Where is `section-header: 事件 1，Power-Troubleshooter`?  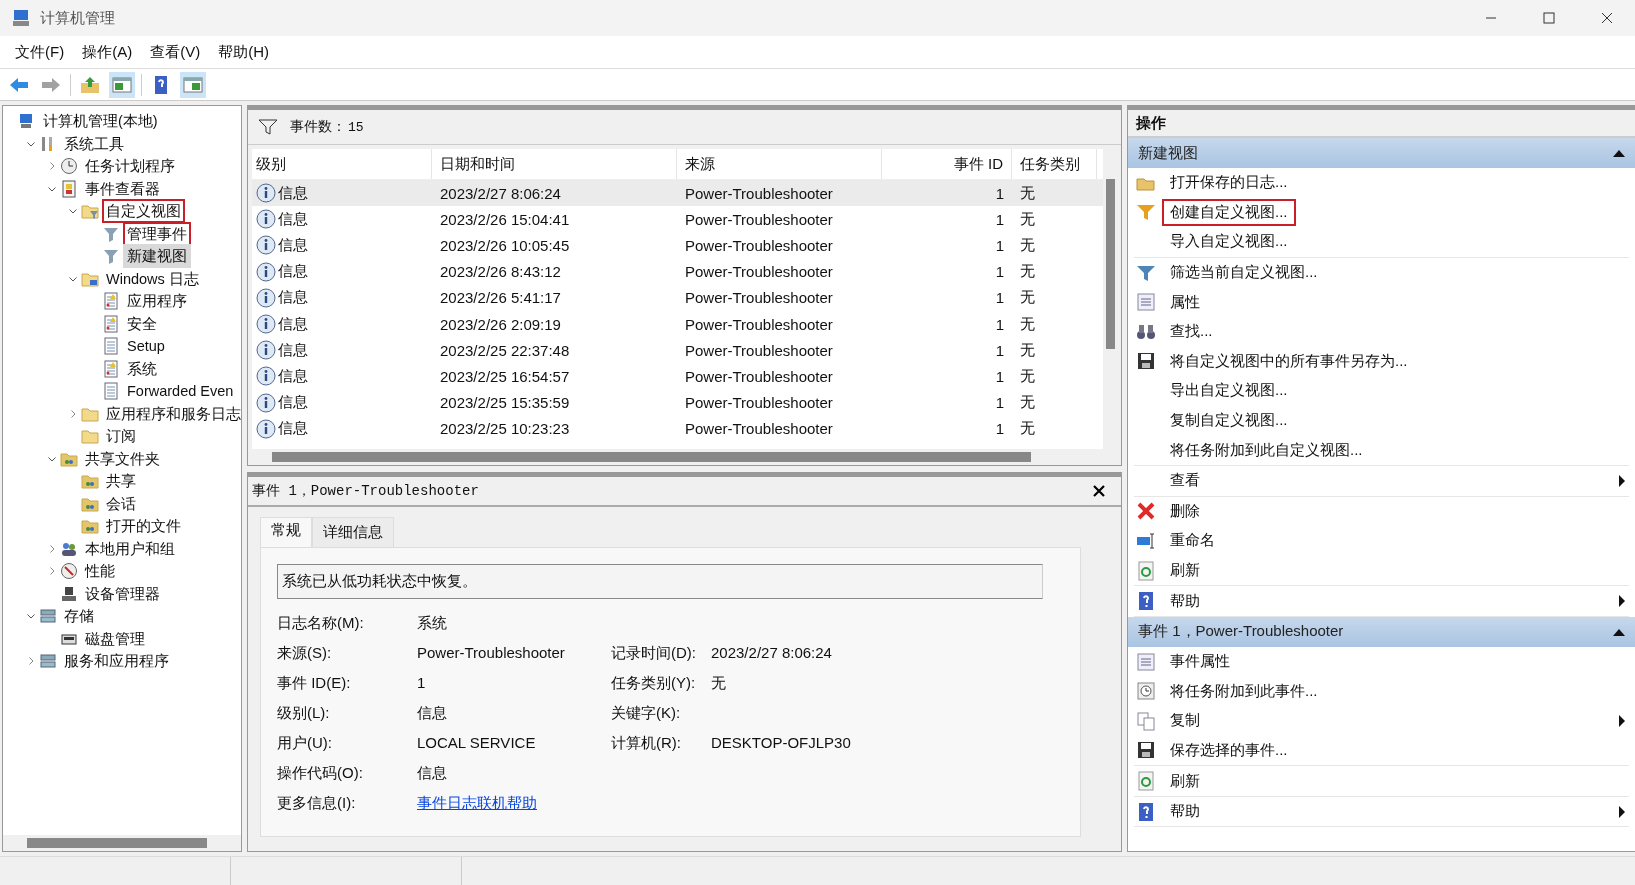 section-header: 事件 1，Power-Troubleshooter is located at coordinates (1381, 631).